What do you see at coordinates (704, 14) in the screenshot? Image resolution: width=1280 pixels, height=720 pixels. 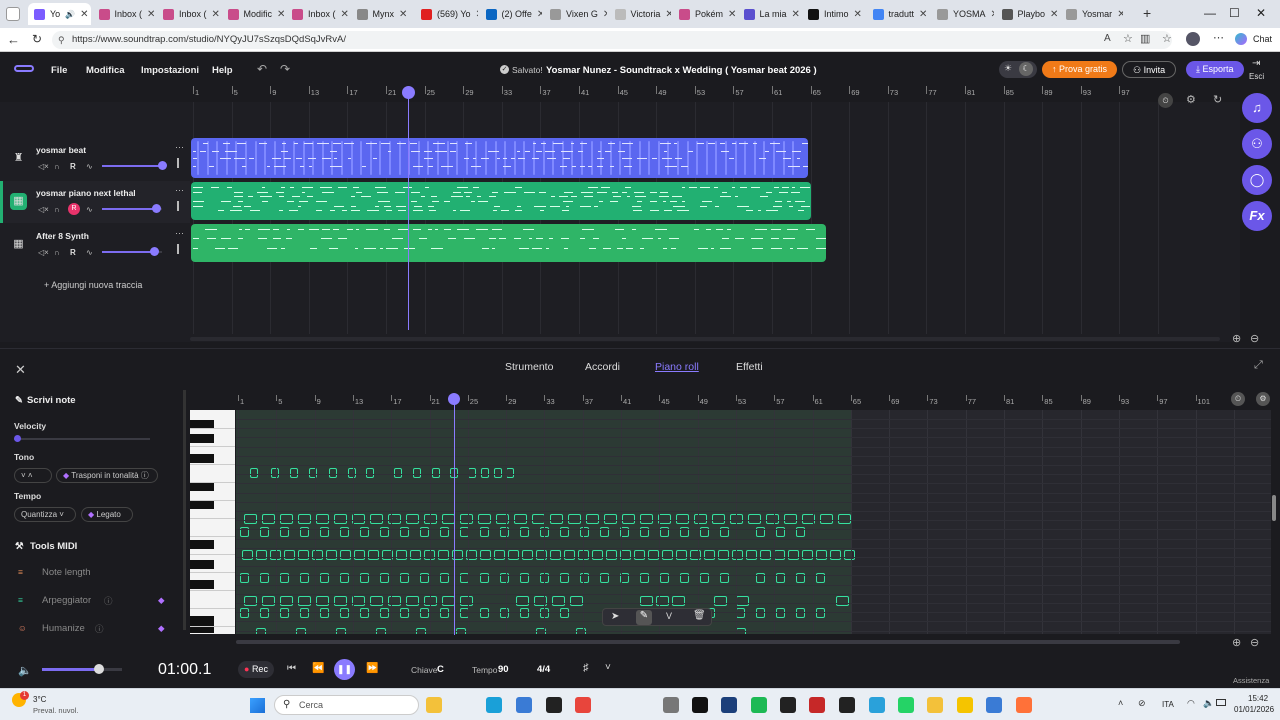 I see `browser-tab: Pokém ✕` at bounding box center [704, 14].